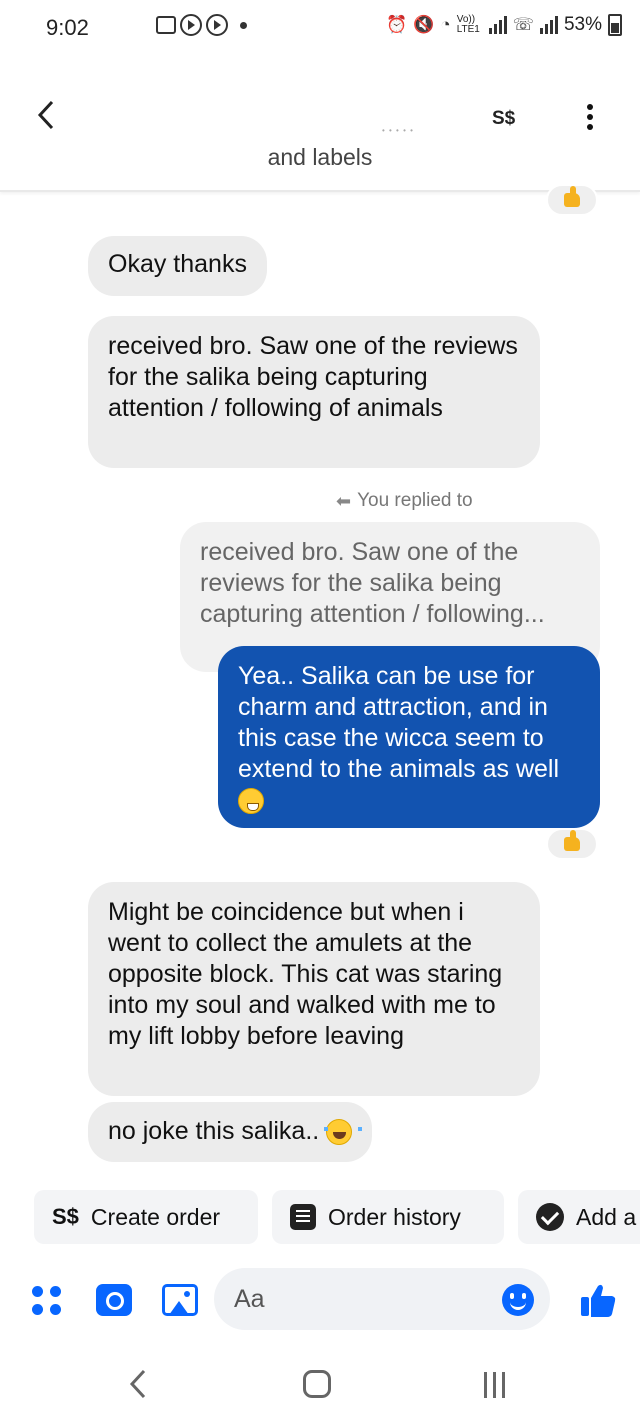 This screenshot has height=1422, width=640. What do you see at coordinates (67, 27) in the screenshot?
I see `status-time: 9:02` at bounding box center [67, 27].